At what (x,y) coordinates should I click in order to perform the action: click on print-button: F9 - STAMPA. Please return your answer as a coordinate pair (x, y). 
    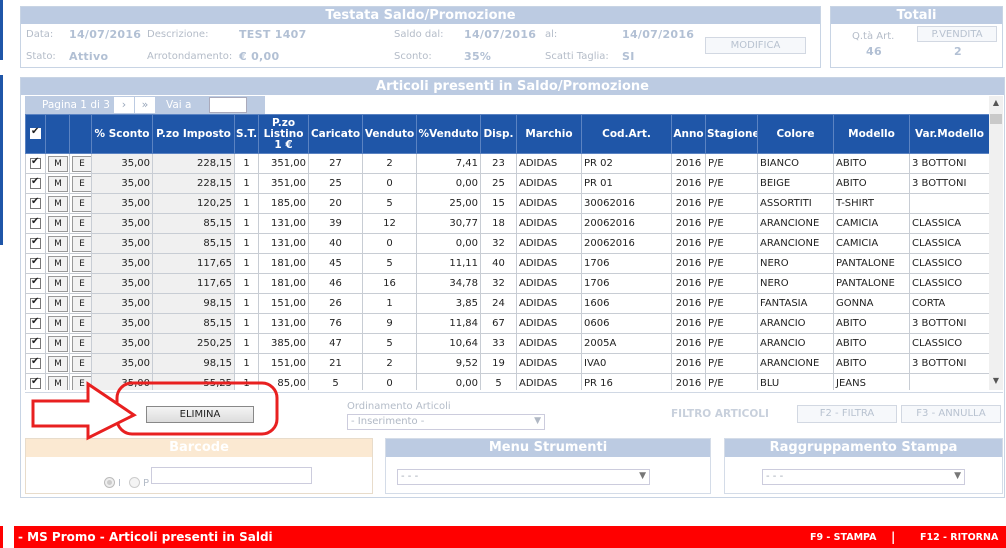
    Looking at the image, I should click on (843, 537).